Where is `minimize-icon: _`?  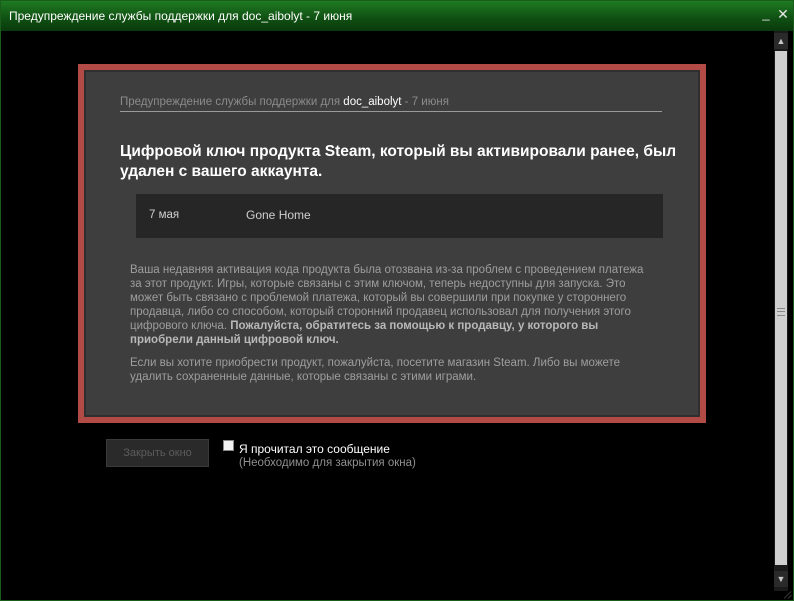
minimize-icon: _ is located at coordinates (766, 14).